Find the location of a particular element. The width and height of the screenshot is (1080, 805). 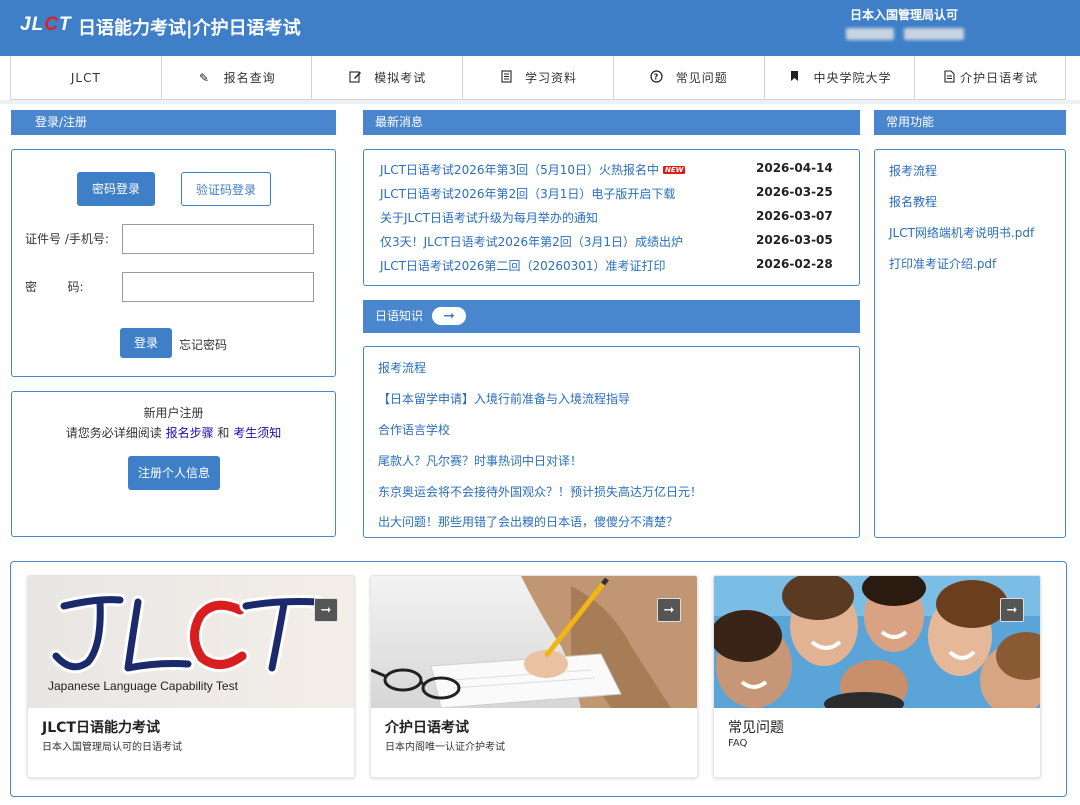

card-subtitle: 日本内阁唯一认证介护考试 is located at coordinates (445, 747).